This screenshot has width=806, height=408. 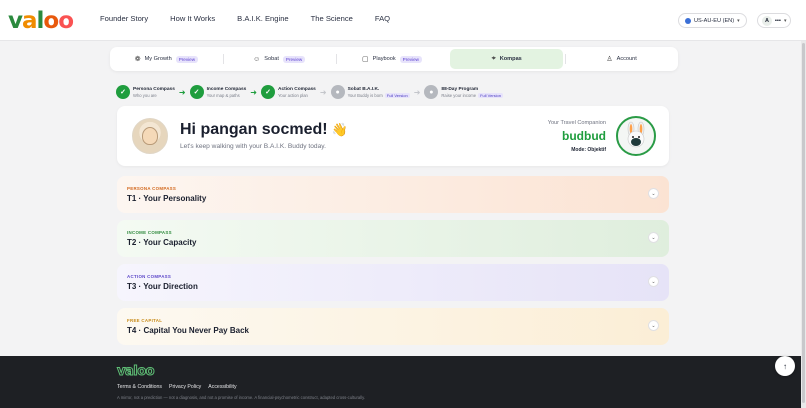 I want to click on greeting-heading: Hi pangan socmed! 👋, so click(x=264, y=130).